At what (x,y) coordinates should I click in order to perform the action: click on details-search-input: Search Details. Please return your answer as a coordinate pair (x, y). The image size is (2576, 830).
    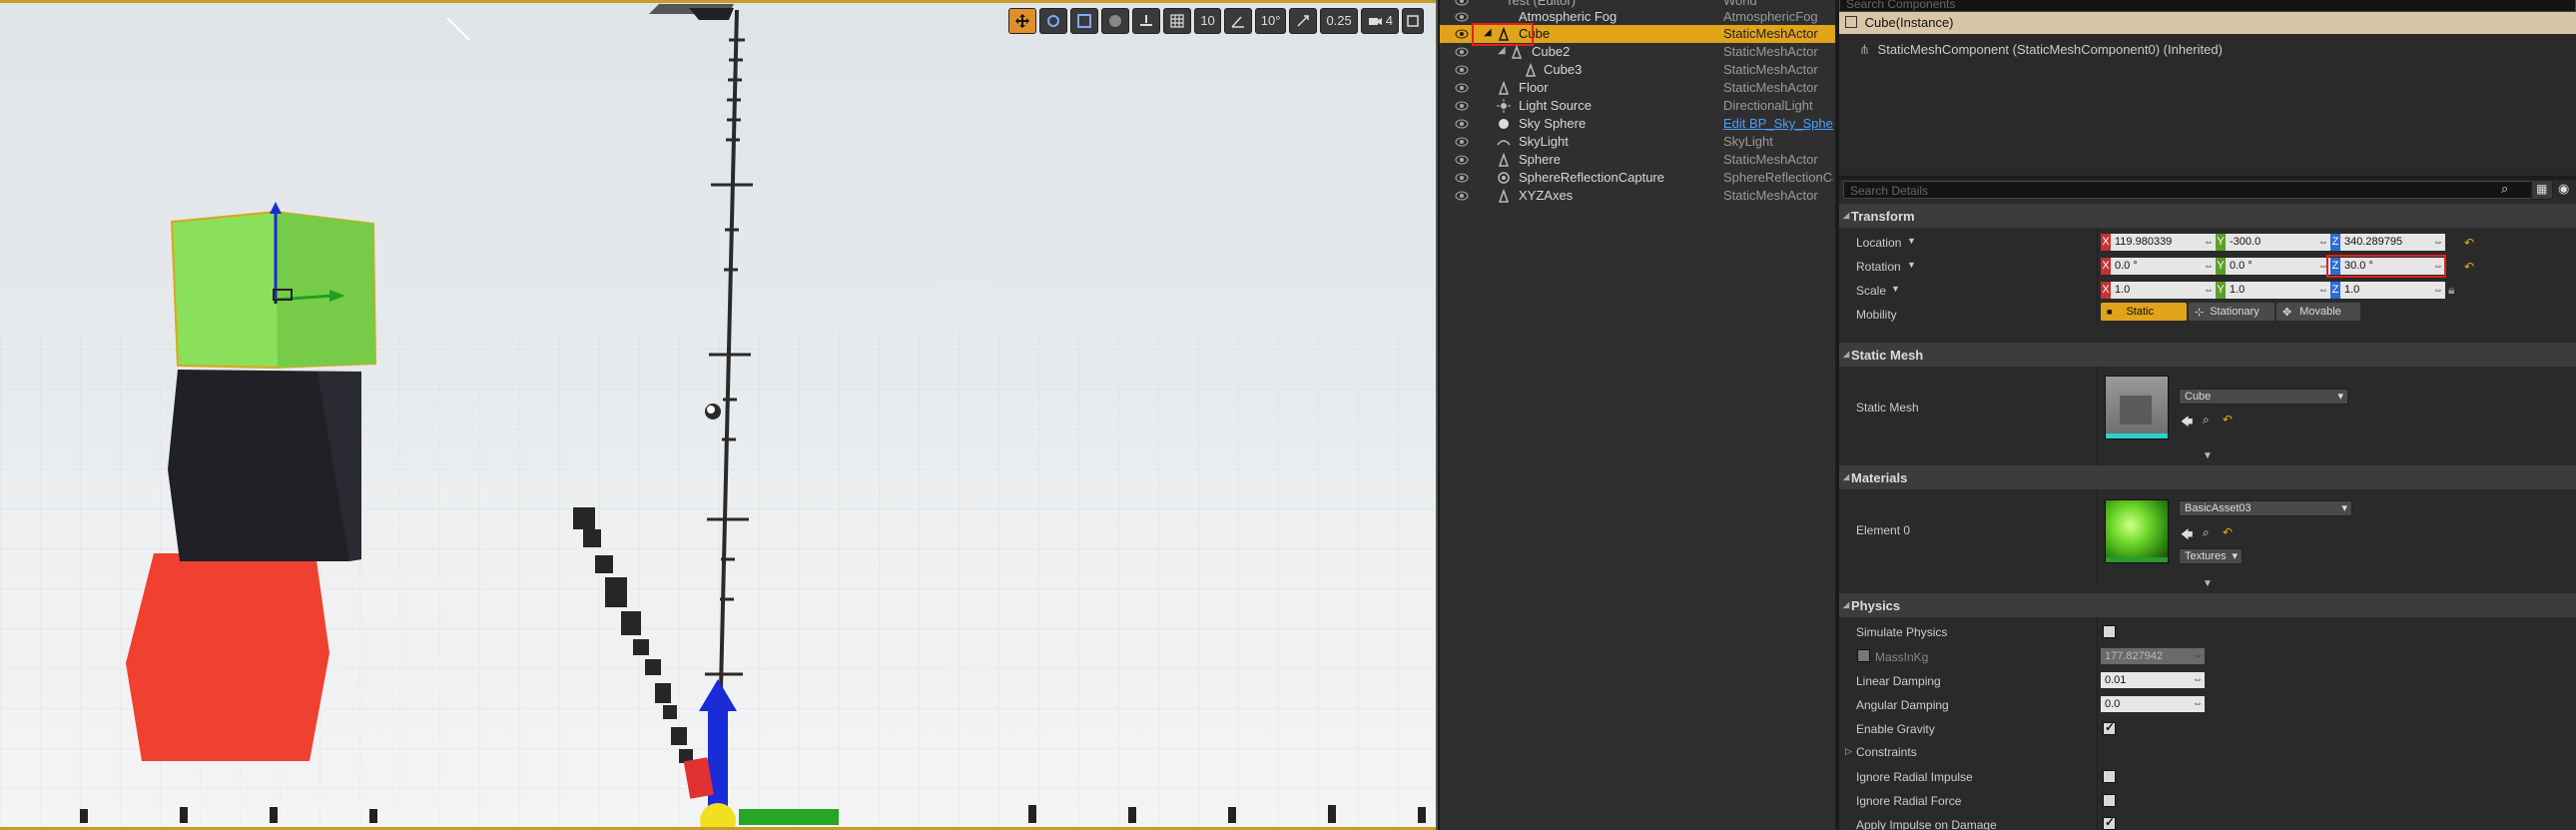
    Looking at the image, I should click on (2190, 190).